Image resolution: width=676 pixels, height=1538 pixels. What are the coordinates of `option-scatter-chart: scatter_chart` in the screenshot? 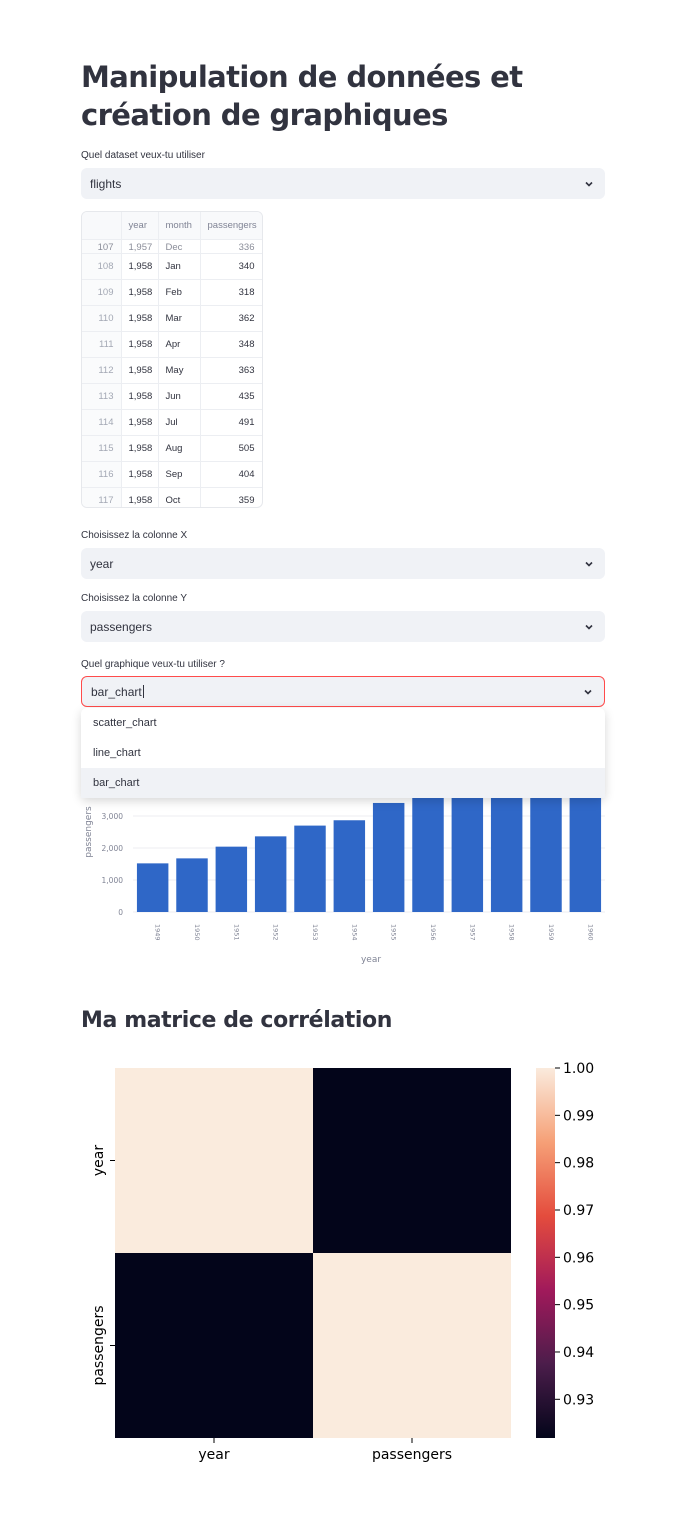 It's located at (343, 723).